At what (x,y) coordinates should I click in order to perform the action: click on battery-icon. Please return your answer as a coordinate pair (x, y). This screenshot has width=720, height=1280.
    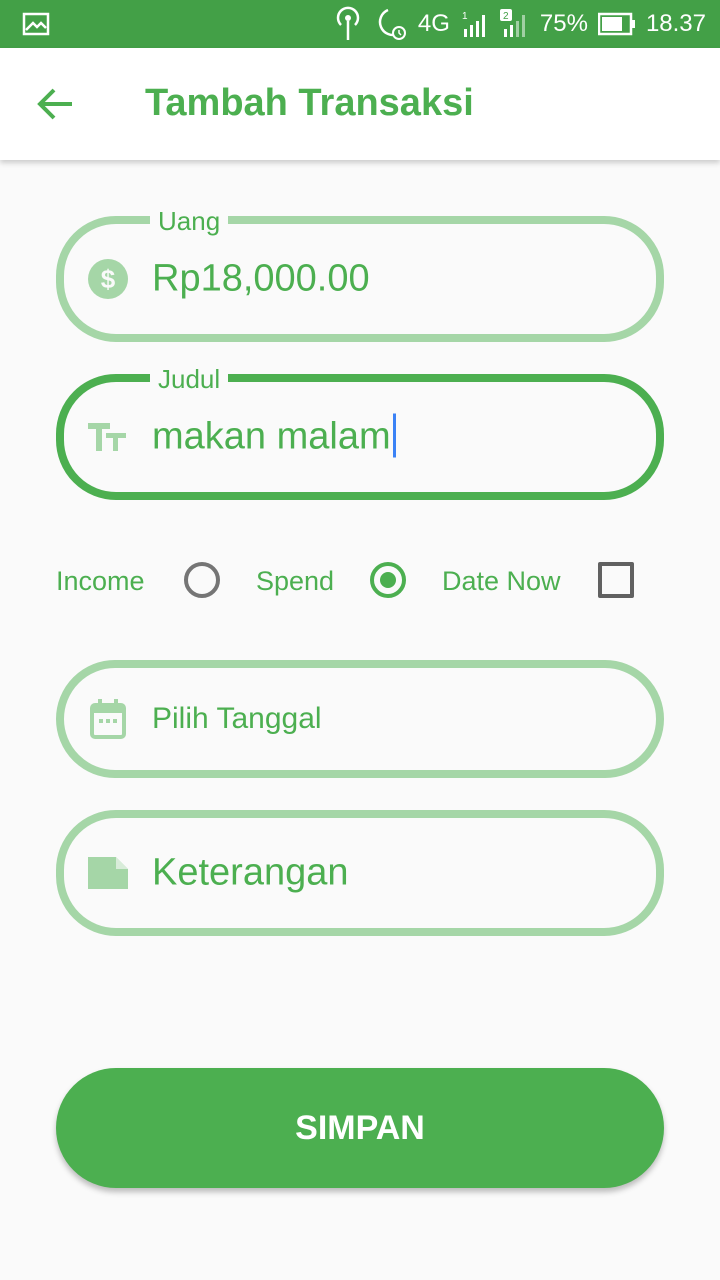
    Looking at the image, I should click on (616, 24).